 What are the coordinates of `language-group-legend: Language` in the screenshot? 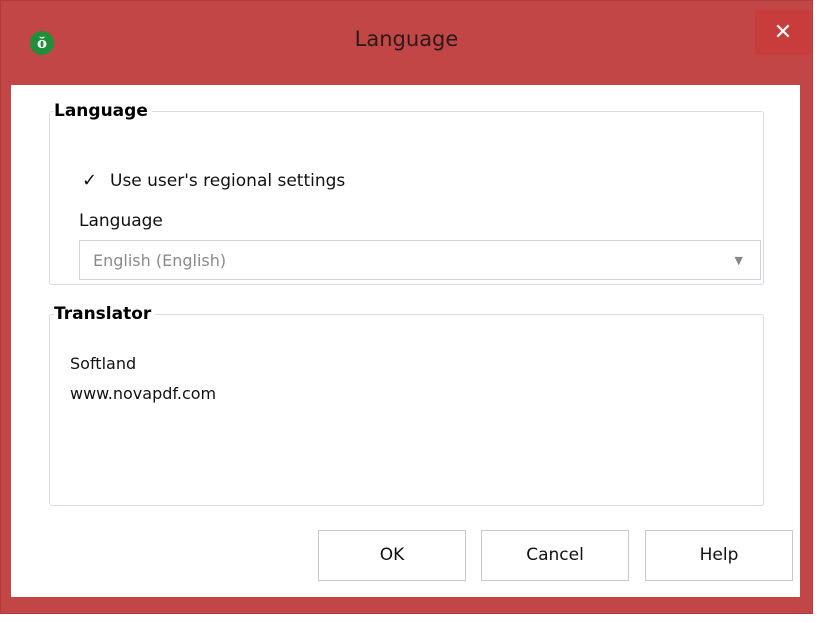 It's located at (101, 111).